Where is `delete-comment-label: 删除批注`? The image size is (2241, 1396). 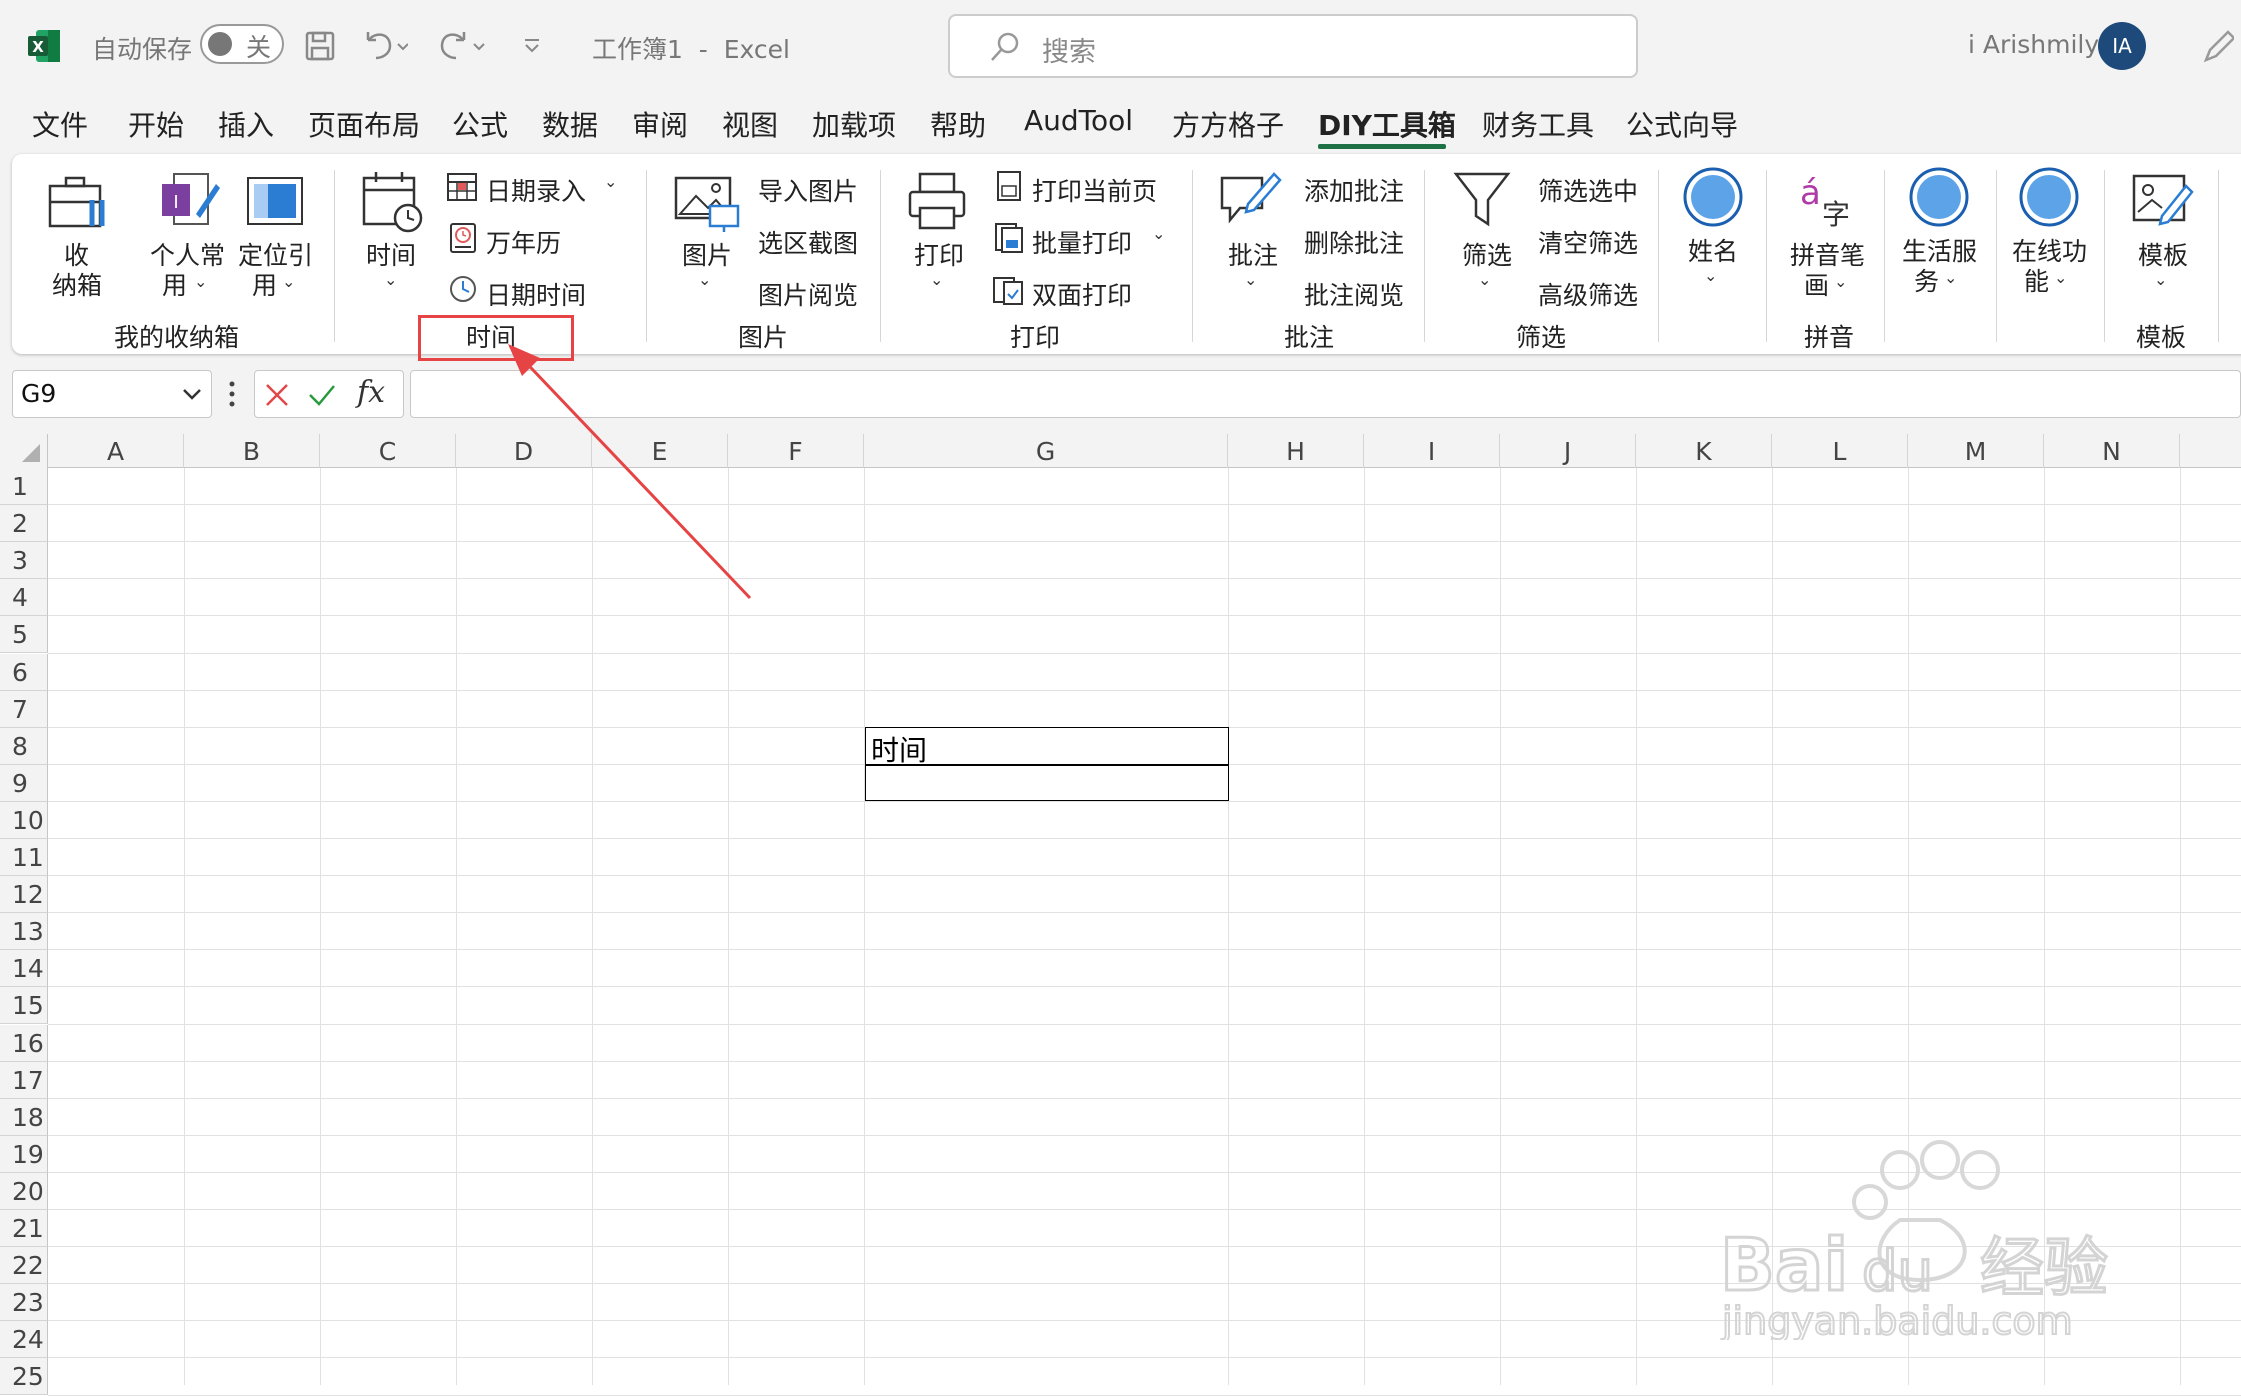 delete-comment-label: 删除批注 is located at coordinates (1354, 242).